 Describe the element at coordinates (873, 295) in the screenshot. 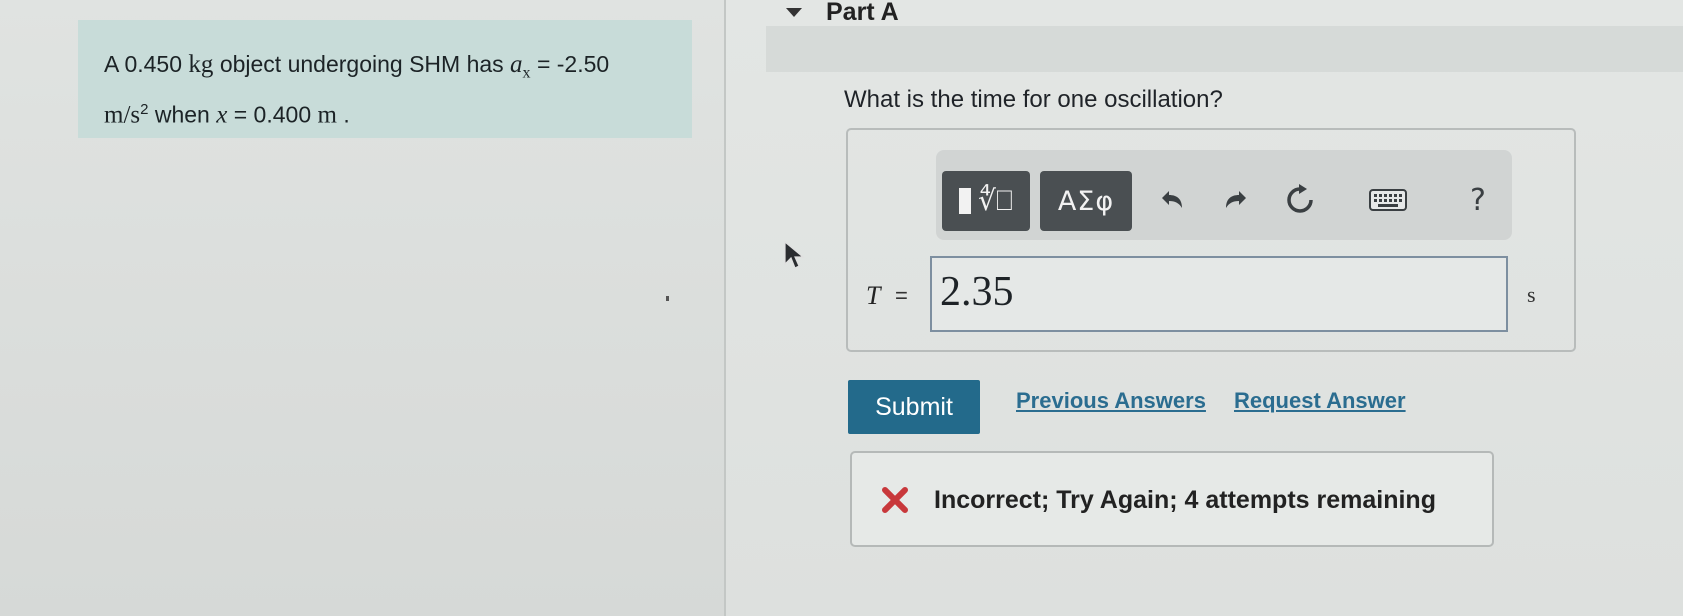

I see `answer-variable: T` at that location.